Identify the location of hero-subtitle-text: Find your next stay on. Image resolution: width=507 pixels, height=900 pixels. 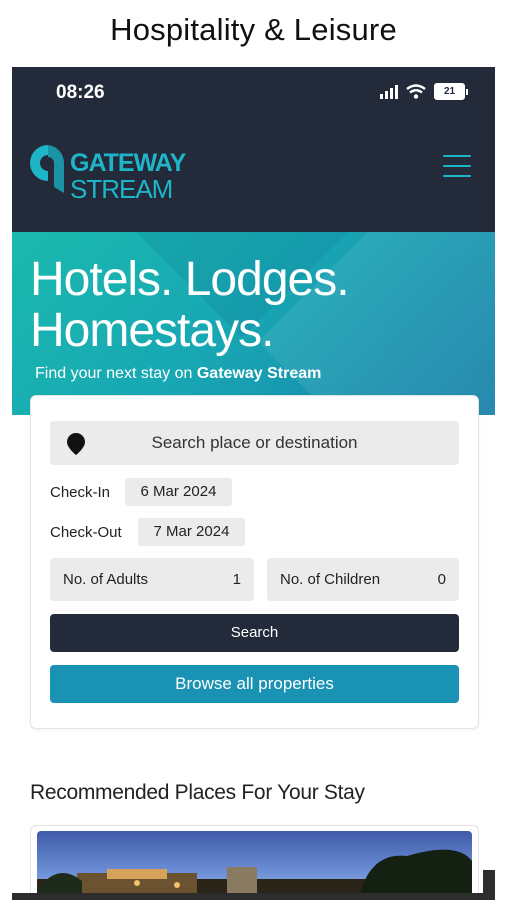
(116, 373).